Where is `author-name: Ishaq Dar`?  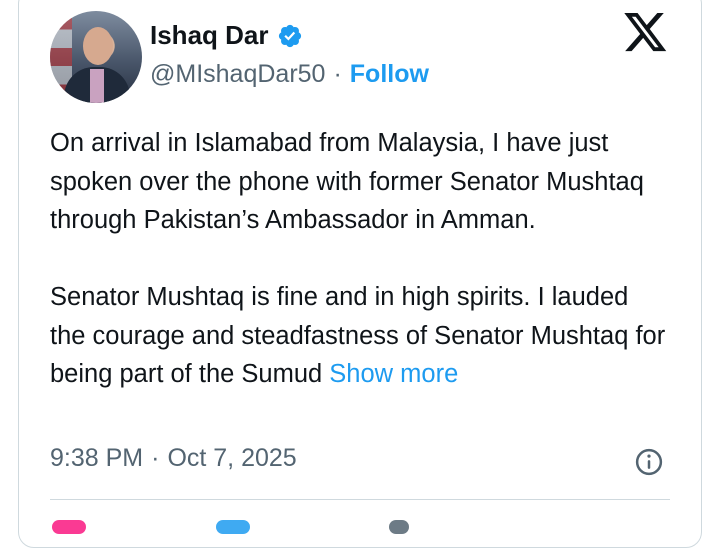 author-name: Ishaq Dar is located at coordinates (209, 35).